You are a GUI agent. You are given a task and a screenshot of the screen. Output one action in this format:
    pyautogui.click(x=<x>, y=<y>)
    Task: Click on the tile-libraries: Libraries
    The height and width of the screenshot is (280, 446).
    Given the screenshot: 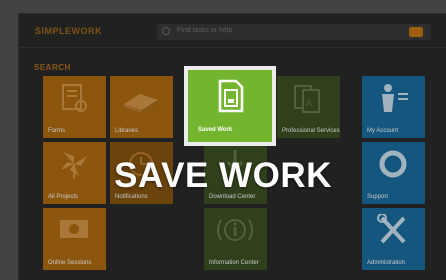 What is the action you would take?
    pyautogui.click(x=141, y=107)
    